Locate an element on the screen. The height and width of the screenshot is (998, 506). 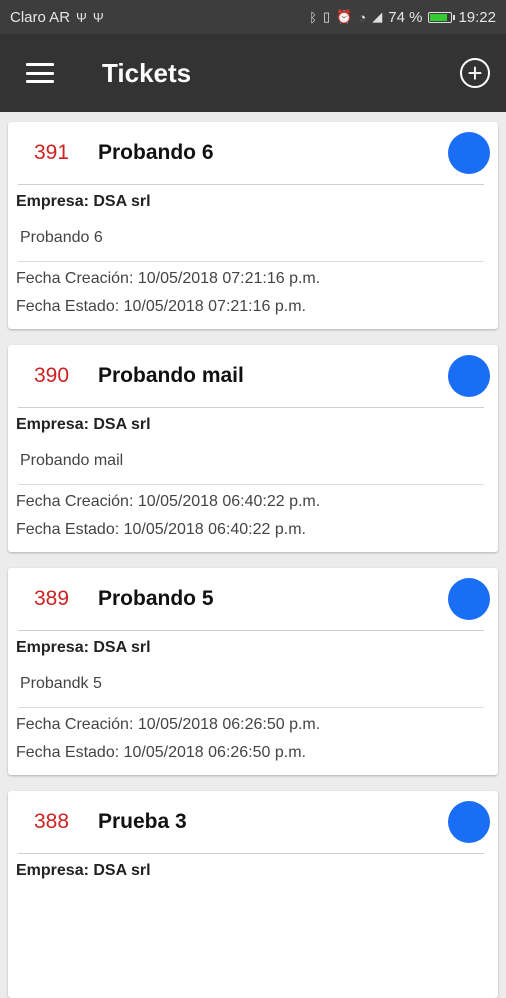
ticket-status-date: Fecha Estado: 10/05/2018 06:40:22 p.m. is located at coordinates (161, 529).